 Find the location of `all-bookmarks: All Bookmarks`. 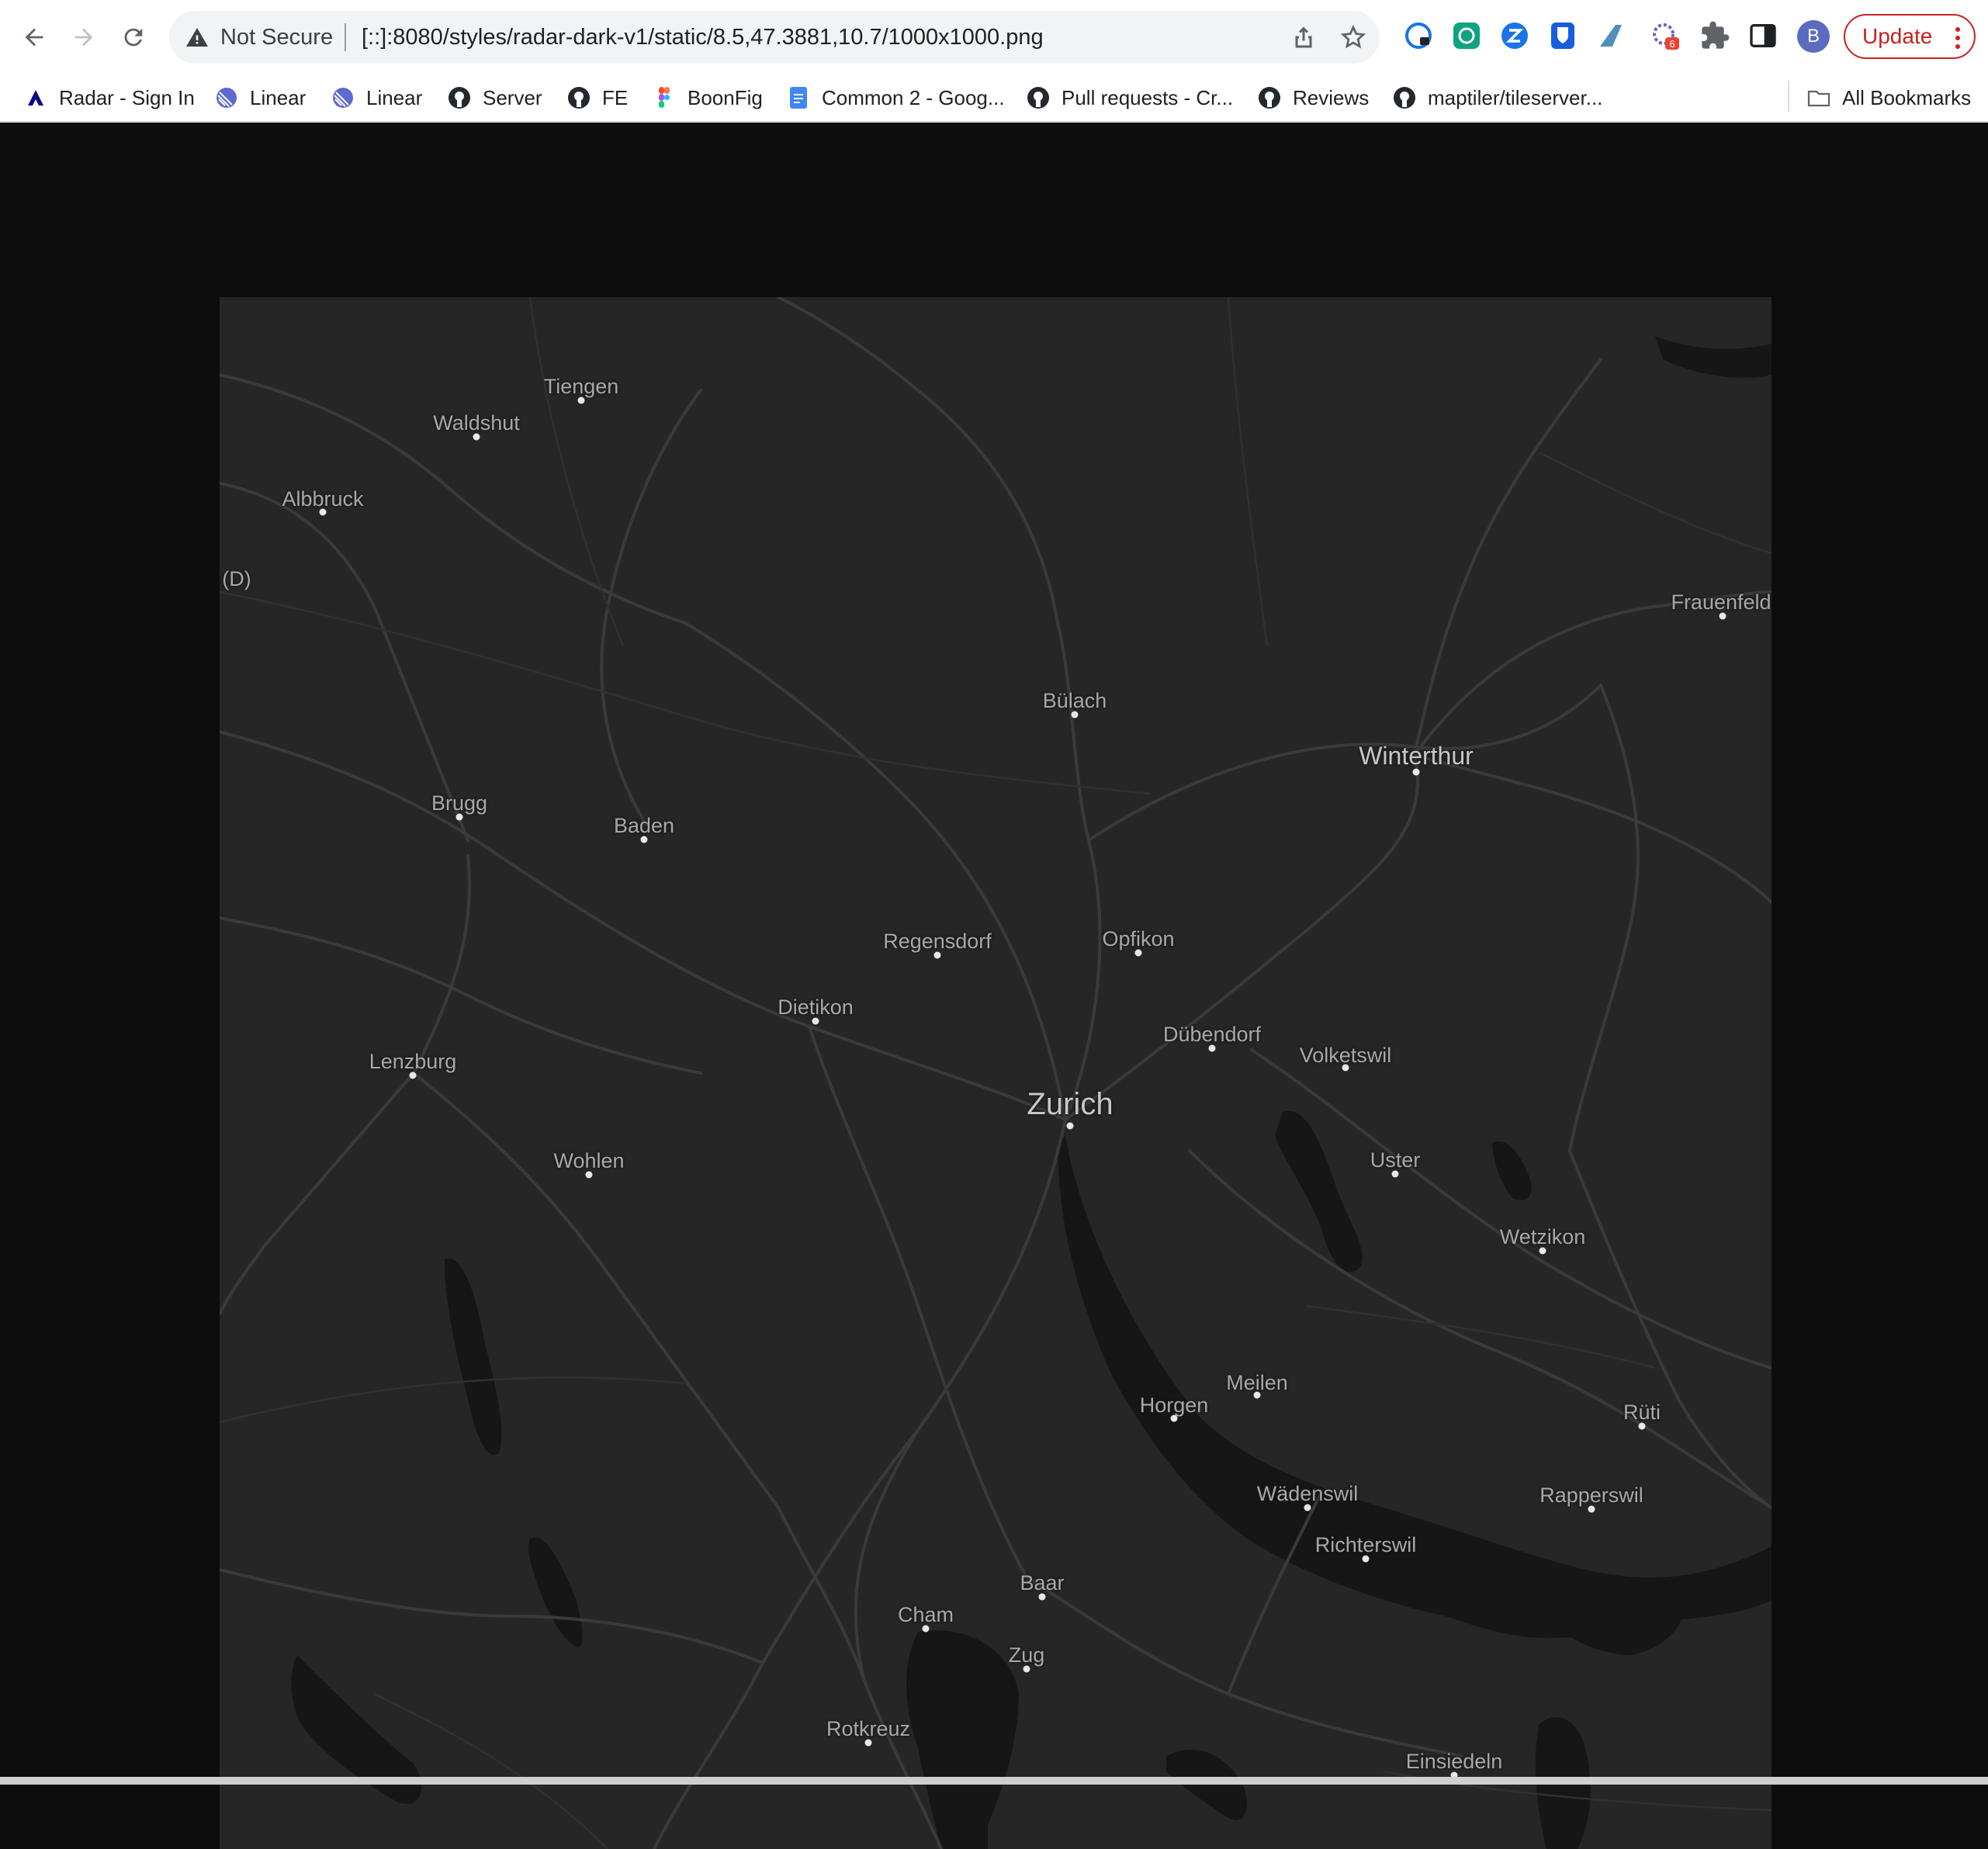

all-bookmarks: All Bookmarks is located at coordinates (1889, 98).